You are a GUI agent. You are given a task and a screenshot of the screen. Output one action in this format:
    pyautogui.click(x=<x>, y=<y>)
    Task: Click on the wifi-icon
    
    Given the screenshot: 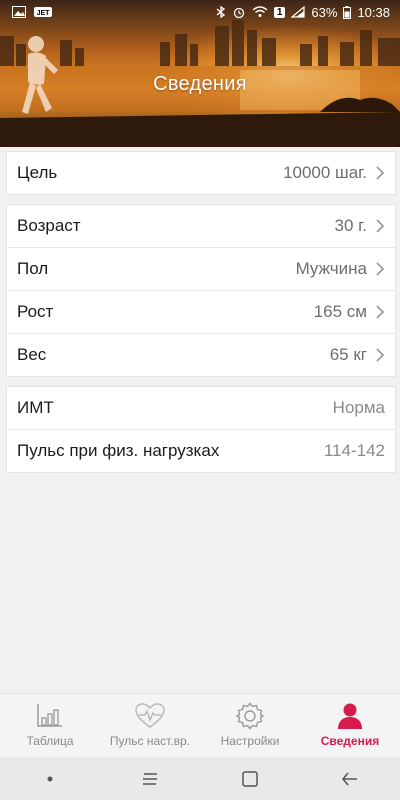 What is the action you would take?
    pyautogui.click(x=260, y=11)
    